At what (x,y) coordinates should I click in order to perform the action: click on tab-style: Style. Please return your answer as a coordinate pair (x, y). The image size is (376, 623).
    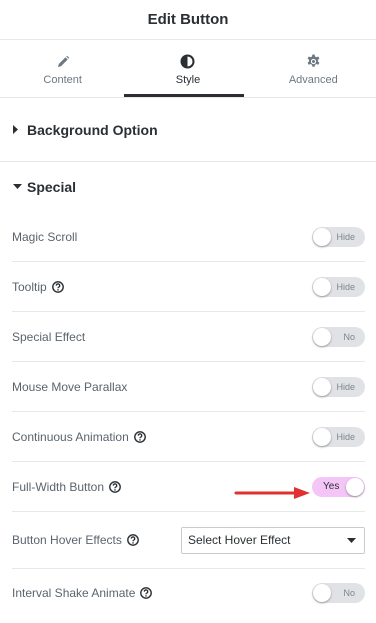
    Looking at the image, I should click on (187, 68).